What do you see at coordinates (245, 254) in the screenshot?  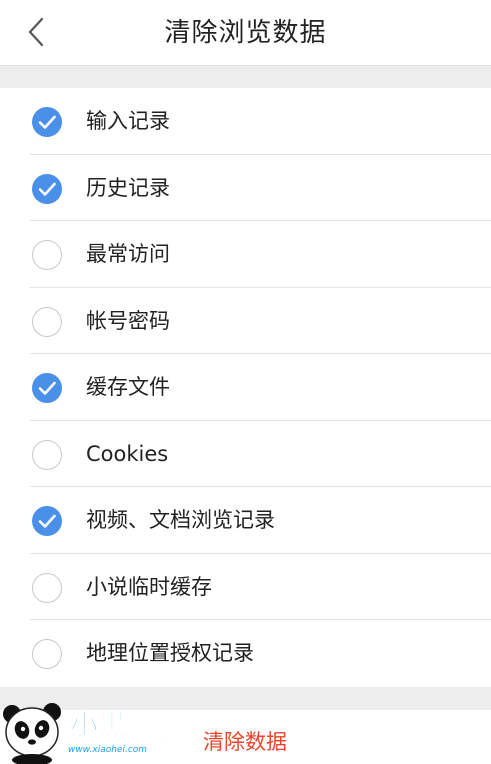 I see `option-most-visited: 最常访问` at bounding box center [245, 254].